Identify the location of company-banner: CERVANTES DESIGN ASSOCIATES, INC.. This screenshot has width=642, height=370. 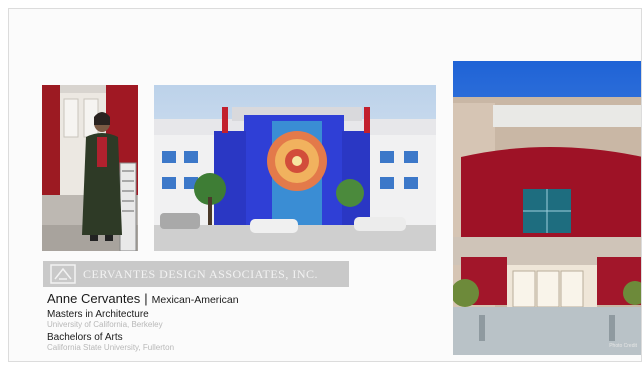
(196, 274).